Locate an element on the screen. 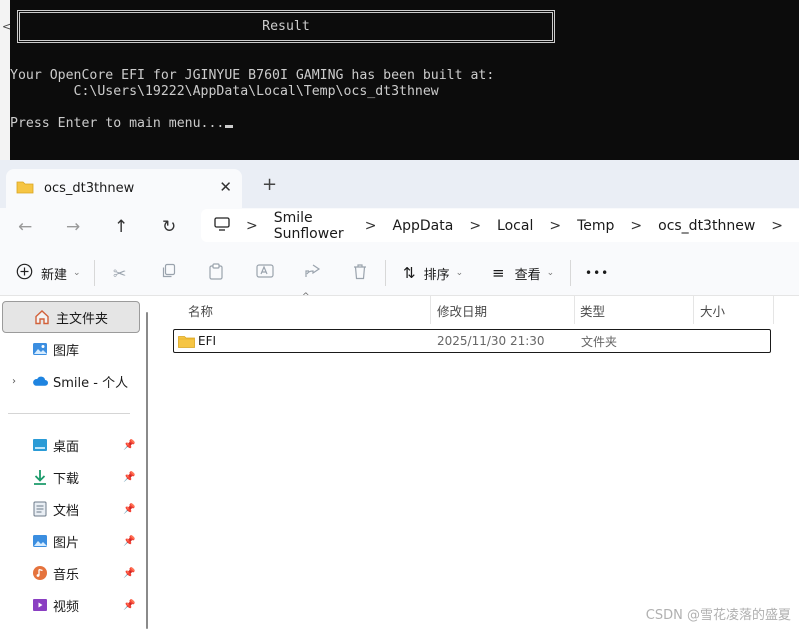 The width and height of the screenshot is (799, 629). cut-button: ✂ is located at coordinates (119, 273).